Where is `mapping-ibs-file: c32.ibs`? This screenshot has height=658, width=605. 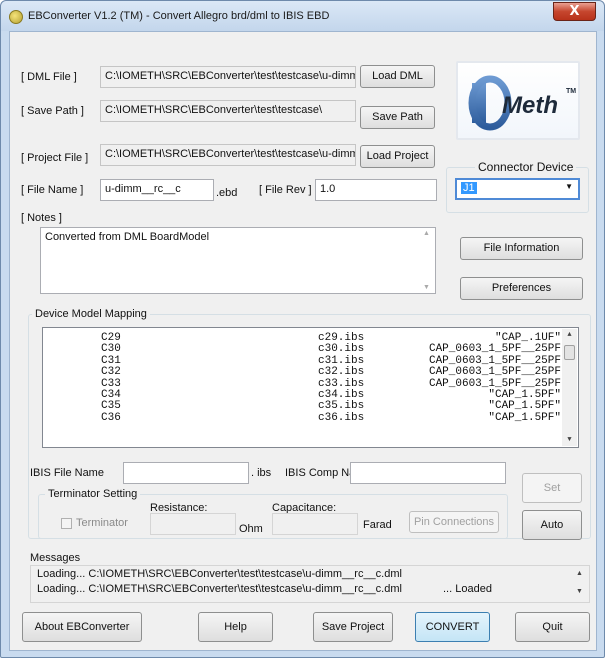
mapping-ibs-file: c32.ibs is located at coordinates (341, 372).